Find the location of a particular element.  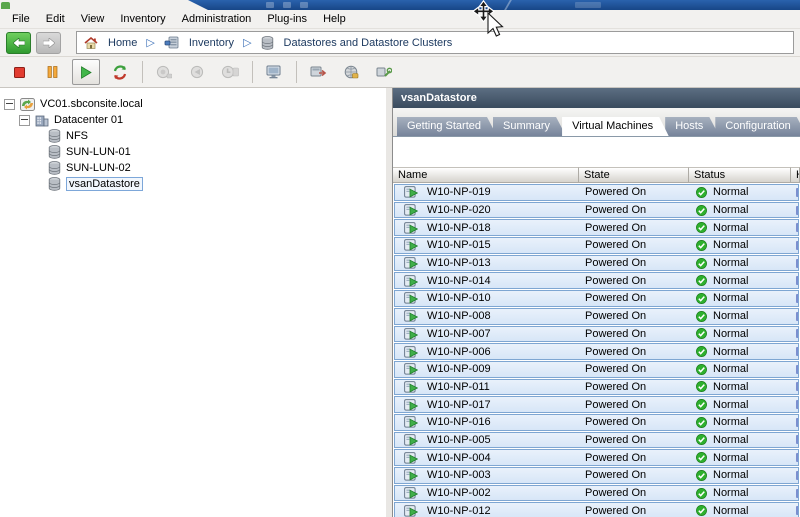

table-row: W10-NP-017 Powered On Normal is located at coordinates (596, 404).